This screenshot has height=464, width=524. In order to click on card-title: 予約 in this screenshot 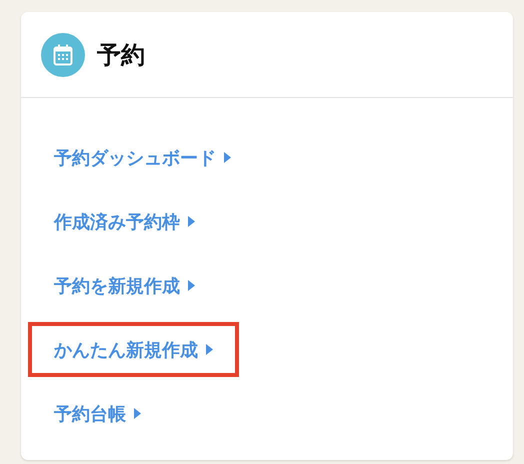, I will do `click(121, 55)`.